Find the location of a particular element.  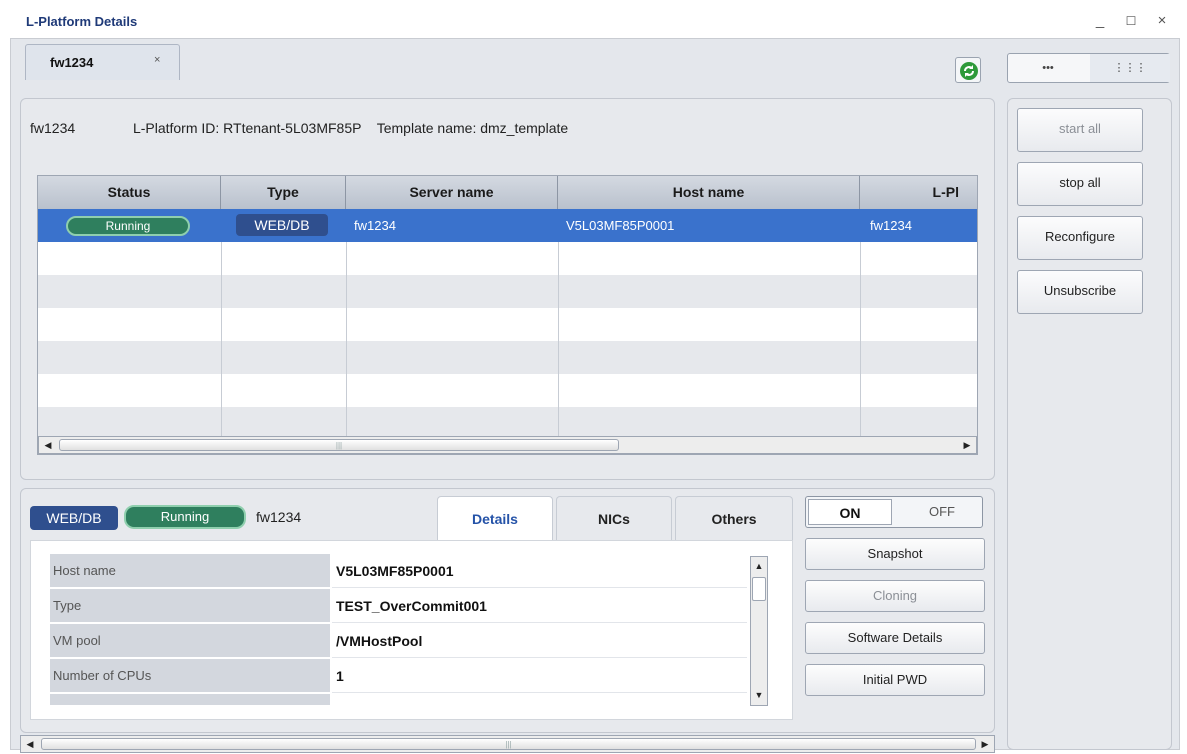

type-badge: WEB/DB is located at coordinates (282, 225).